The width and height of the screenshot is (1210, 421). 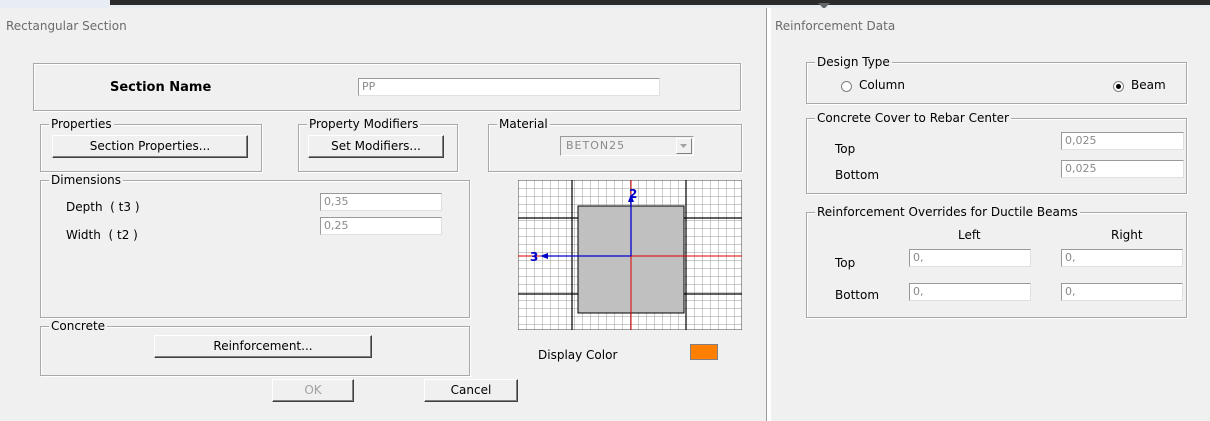 I want to click on chevron-down-icon, so click(x=684, y=146).